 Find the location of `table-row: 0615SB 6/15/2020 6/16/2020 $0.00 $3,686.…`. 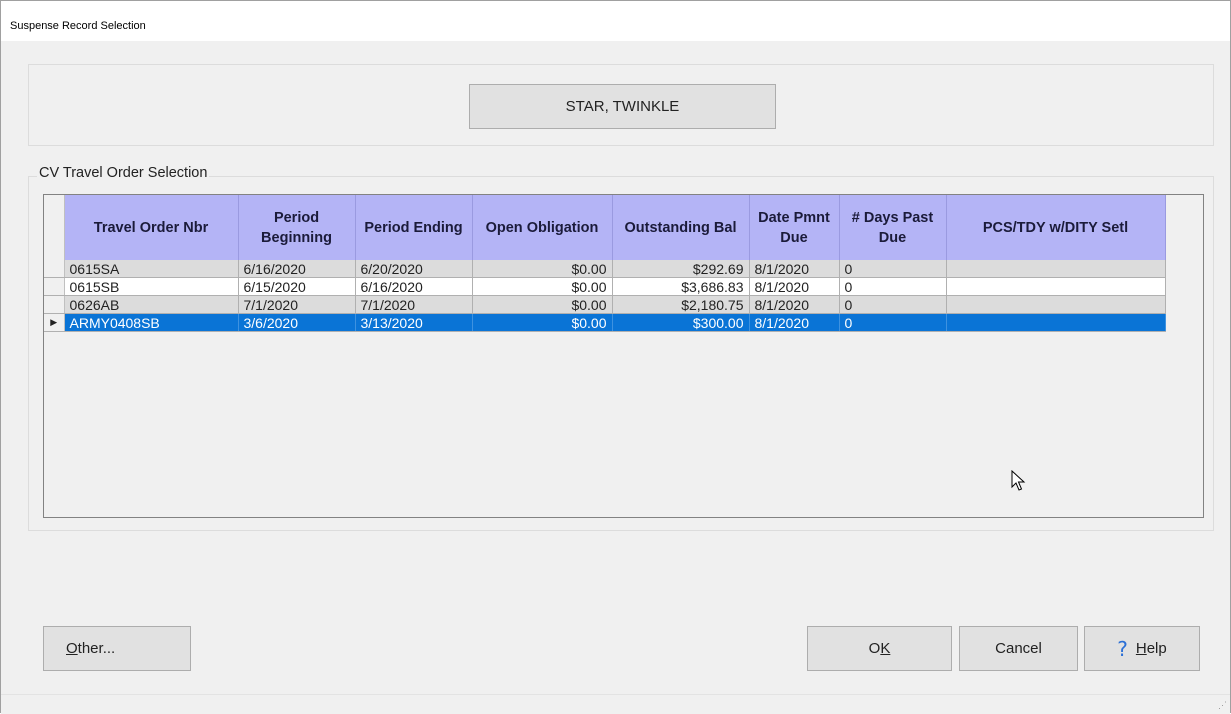

table-row: 0615SB 6/15/2020 6/16/2020 $0.00 $3,686.… is located at coordinates (605, 286).